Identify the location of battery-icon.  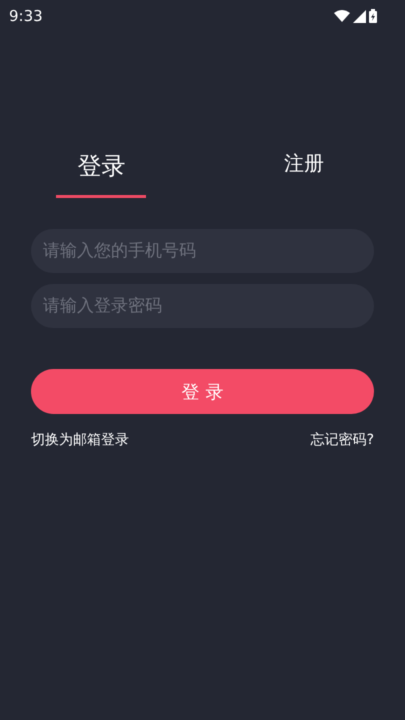
(373, 16).